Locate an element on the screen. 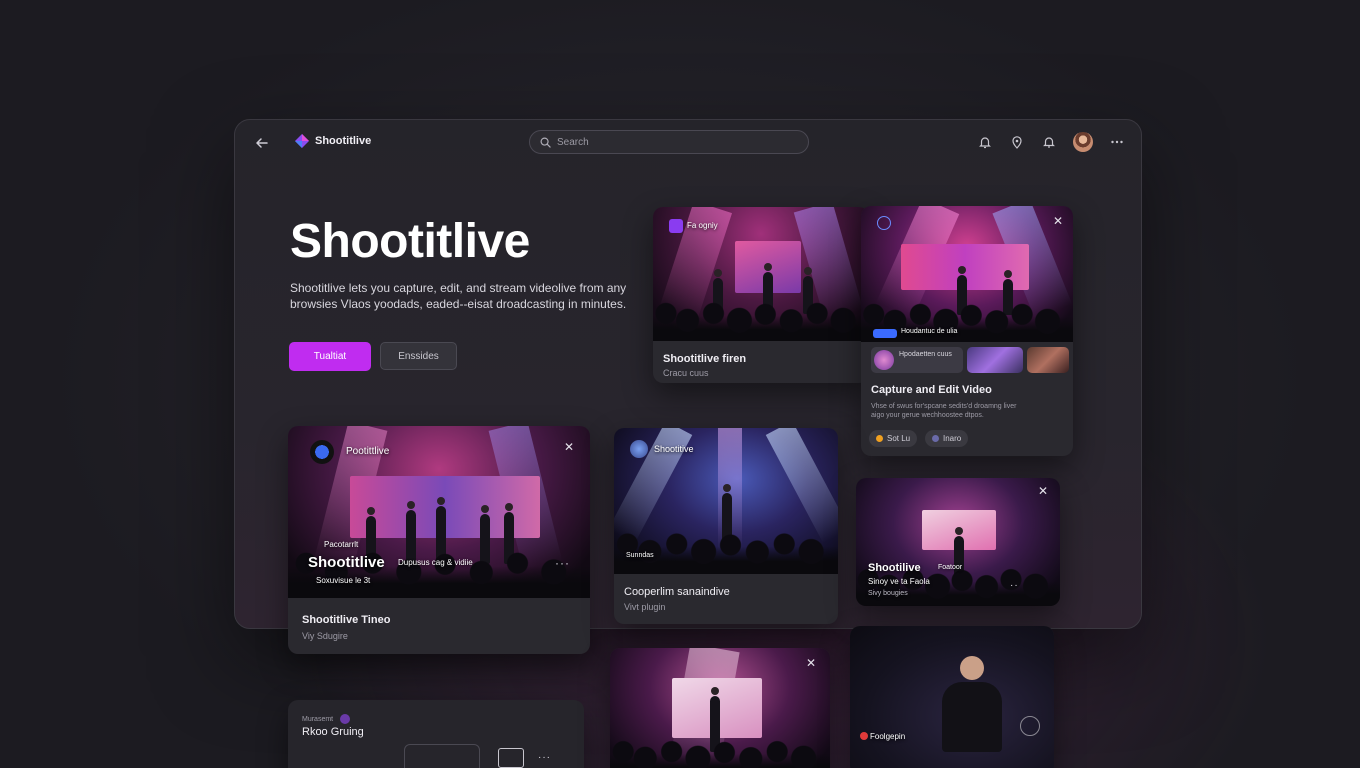 The width and height of the screenshot is (1360, 768). video-card-bottom-left: Murasemt Rkoo Gruing ··· is located at coordinates (436, 734).